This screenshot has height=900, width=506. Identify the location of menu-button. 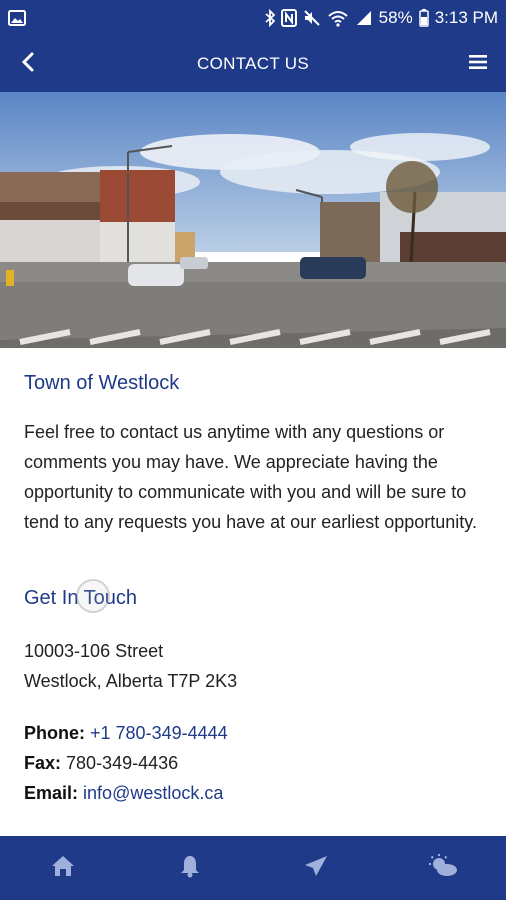
(478, 64).